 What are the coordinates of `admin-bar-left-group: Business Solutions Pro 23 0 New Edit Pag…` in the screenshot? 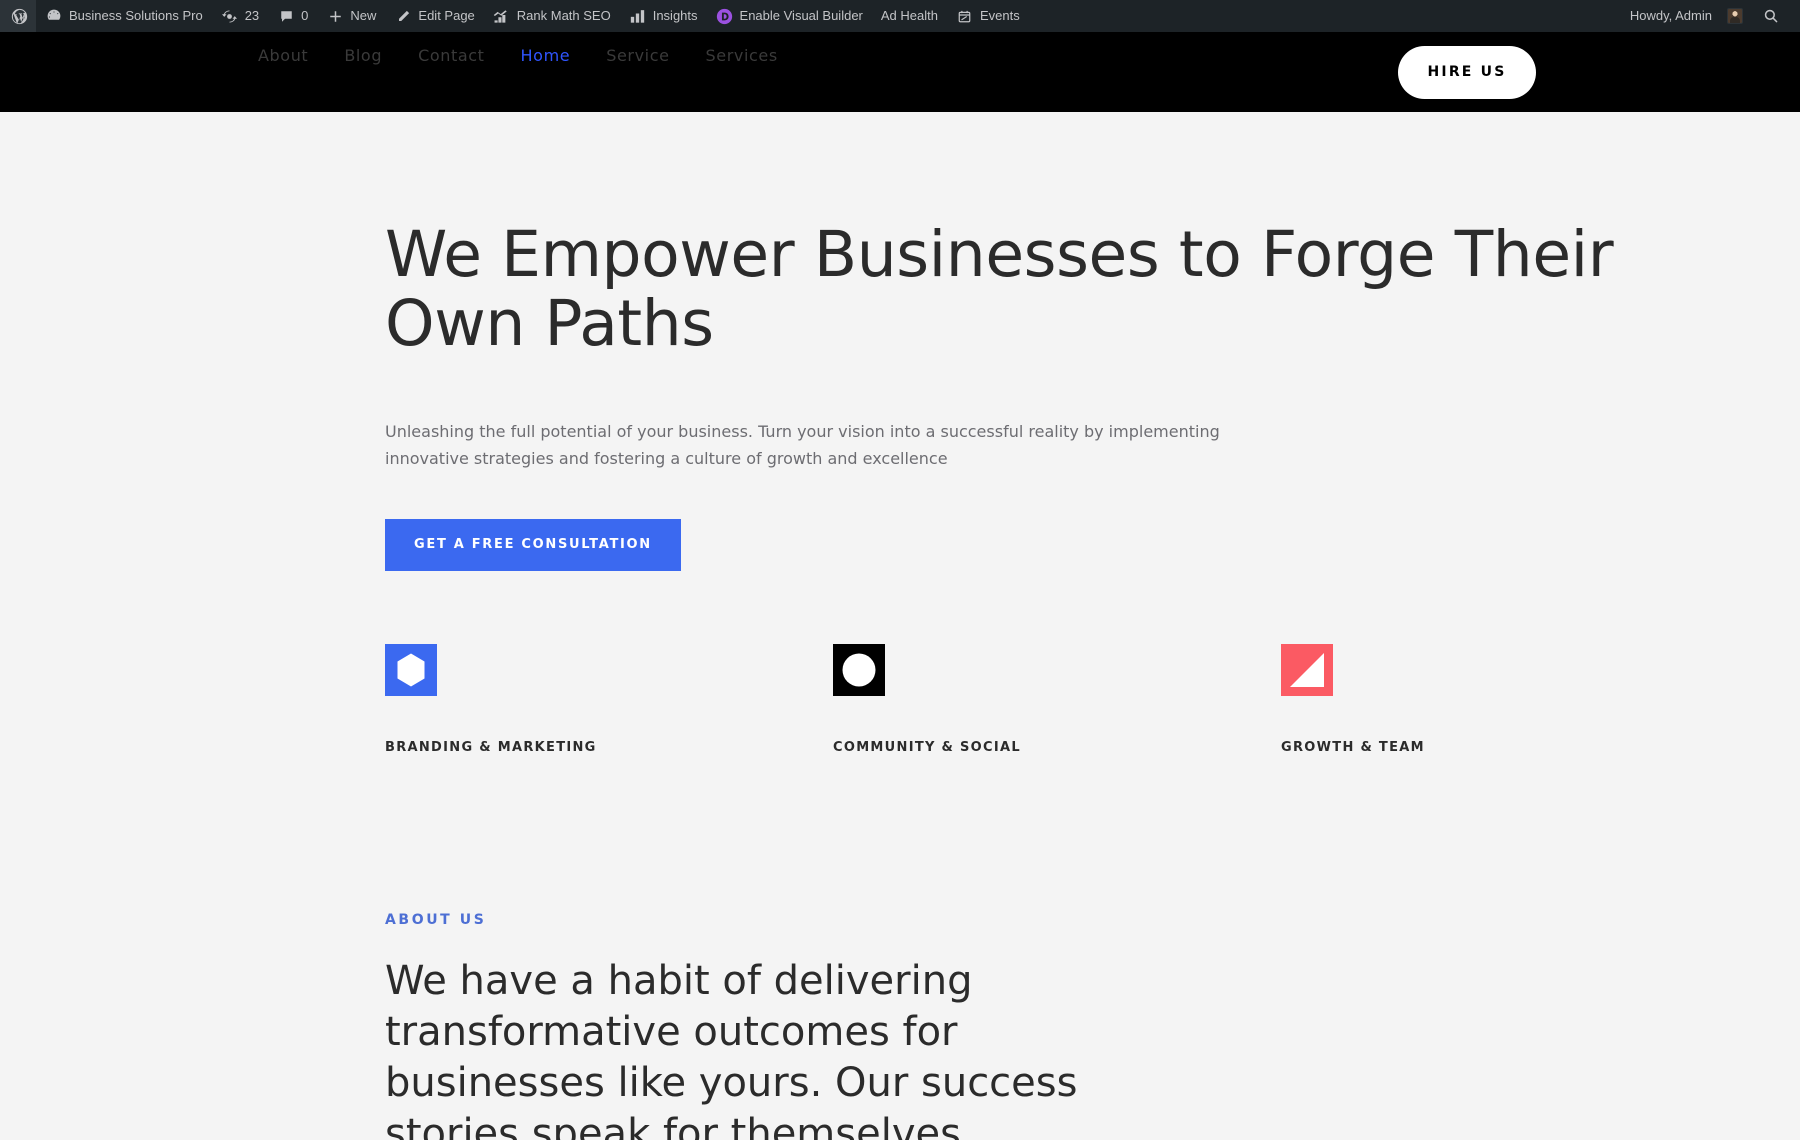 It's located at (514, 16).